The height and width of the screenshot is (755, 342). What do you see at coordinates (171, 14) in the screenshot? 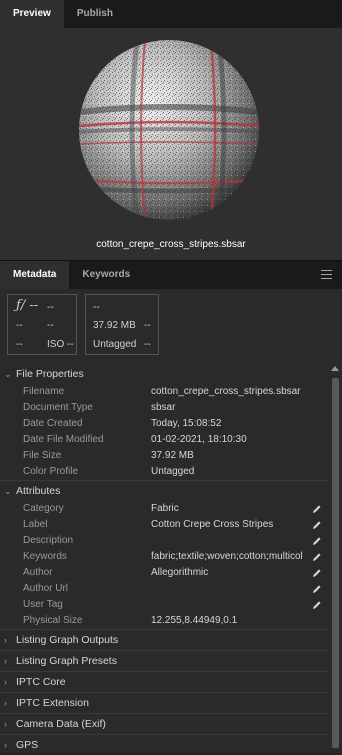
I see `top-tabbar: Preview Publish` at bounding box center [171, 14].